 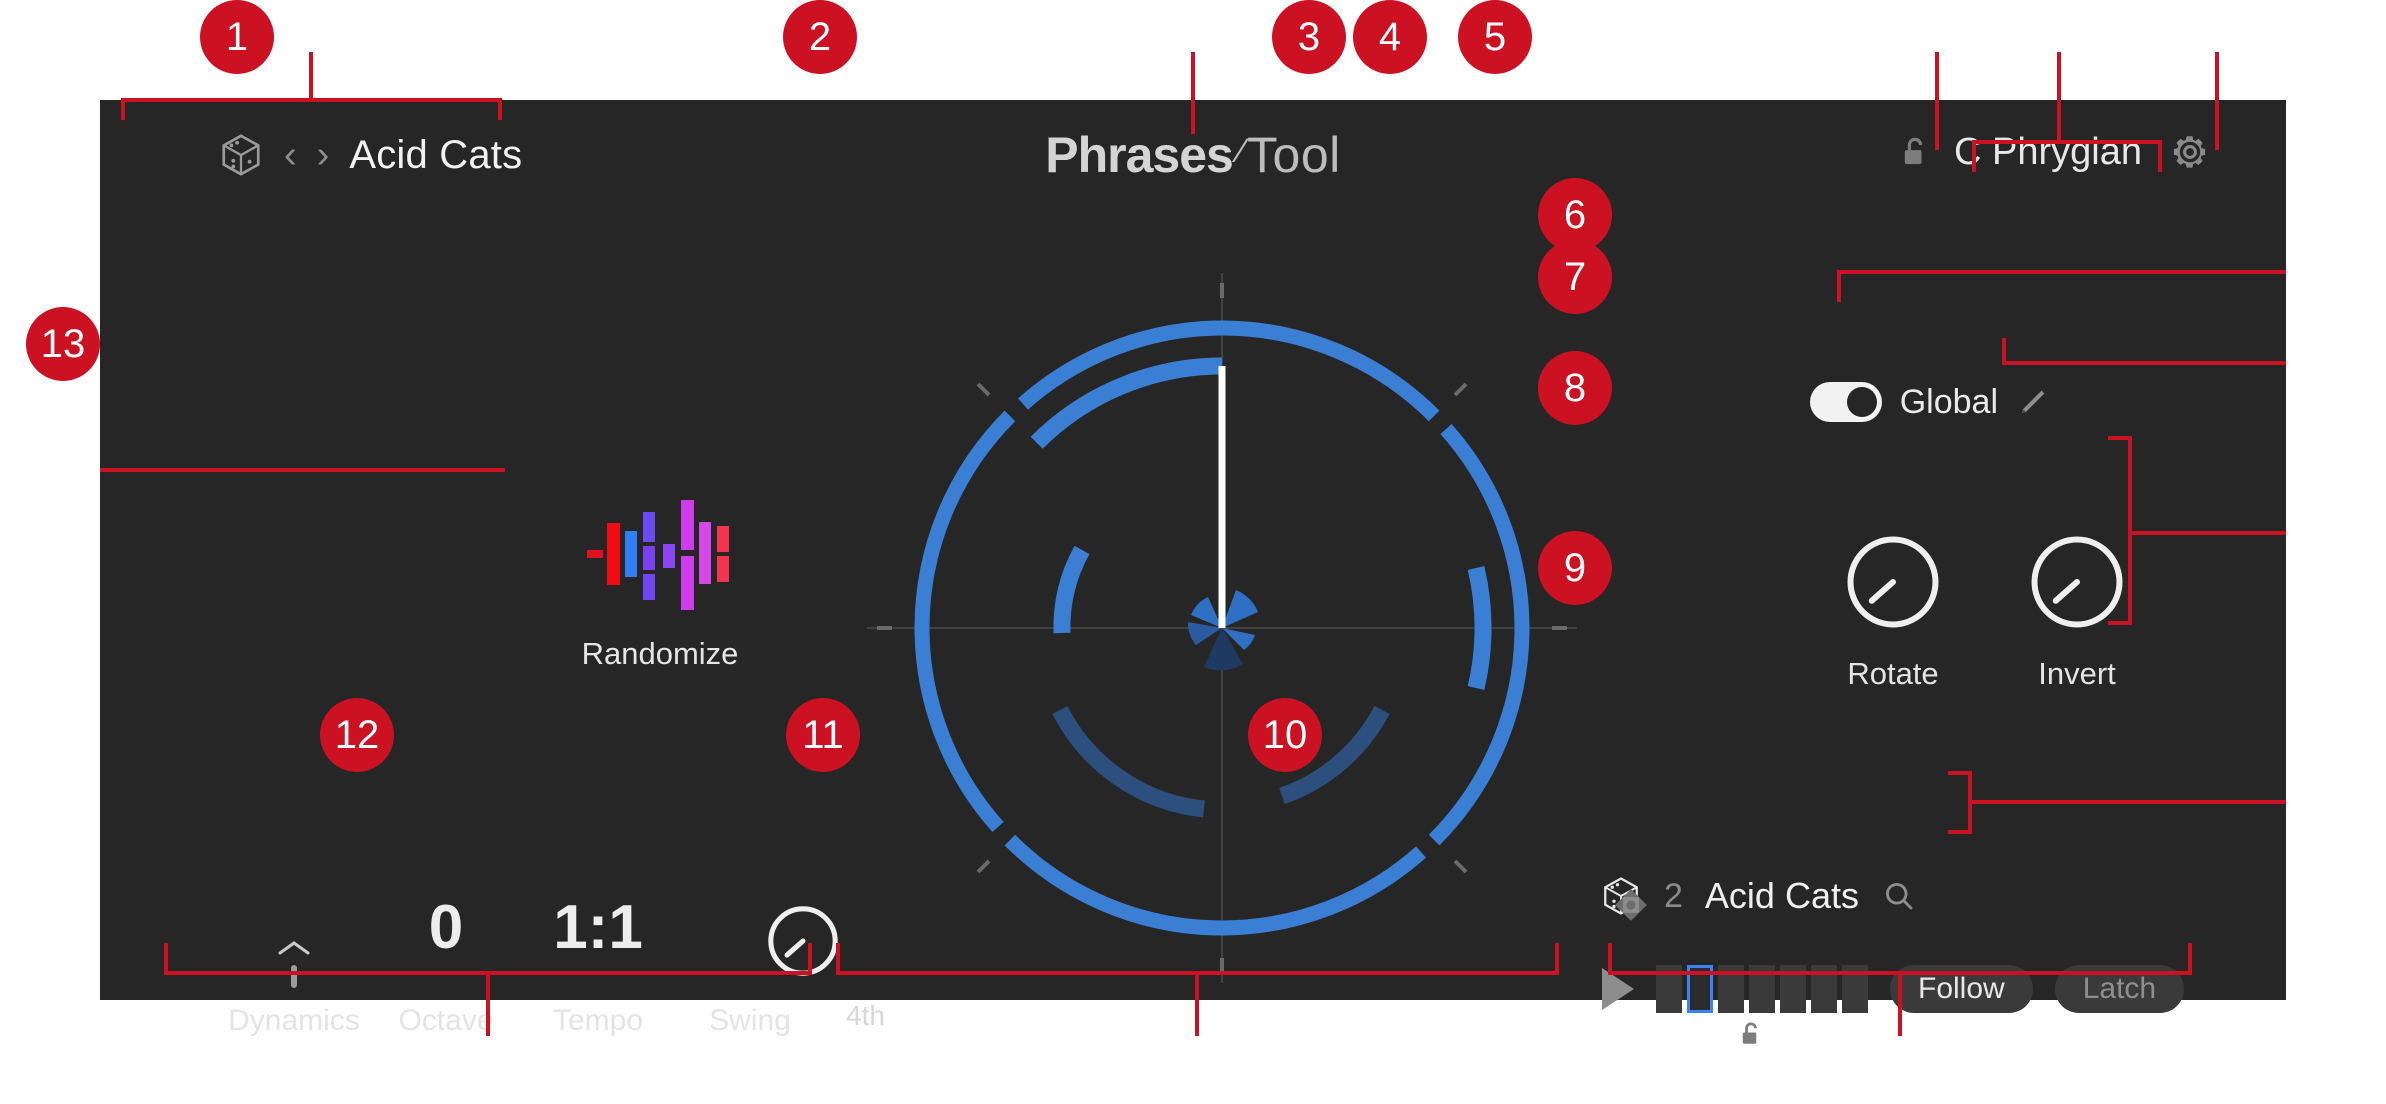 I want to click on tempo-value: 1:1, so click(x=598, y=928).